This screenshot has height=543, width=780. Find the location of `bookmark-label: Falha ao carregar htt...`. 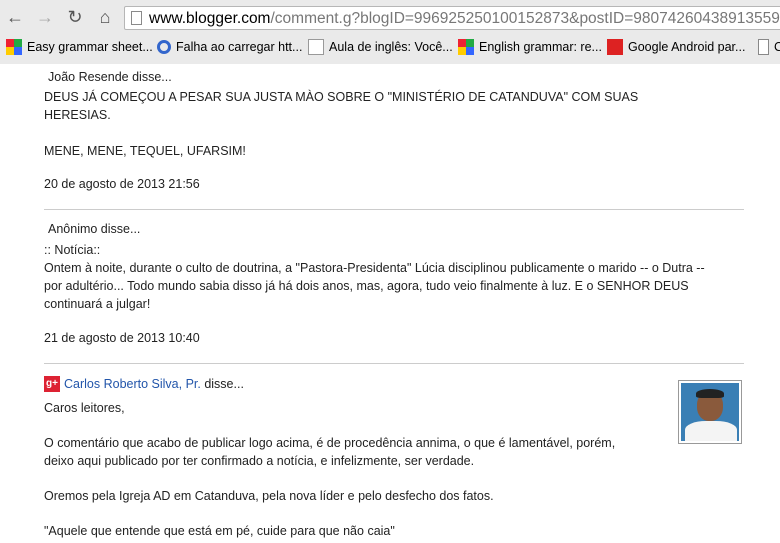

bookmark-label: Falha ao carregar htt... is located at coordinates (239, 47).